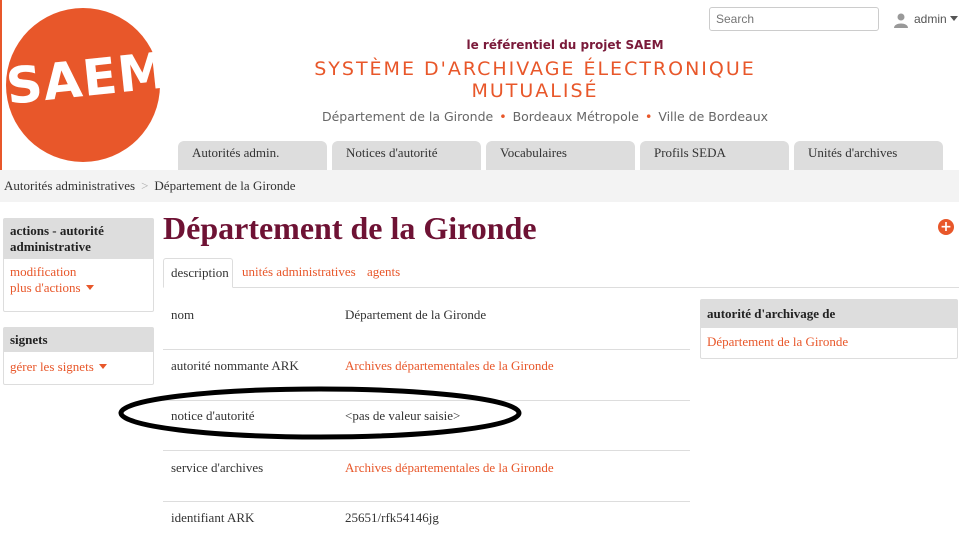 Image resolution: width=959 pixels, height=546 pixels. Describe the element at coordinates (901, 20) in the screenshot. I see `user-icon` at that location.